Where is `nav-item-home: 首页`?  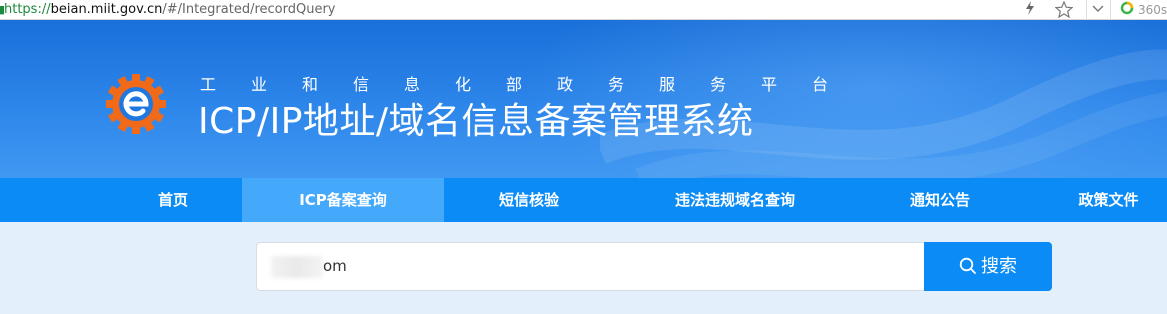 nav-item-home: 首页 is located at coordinates (173, 200).